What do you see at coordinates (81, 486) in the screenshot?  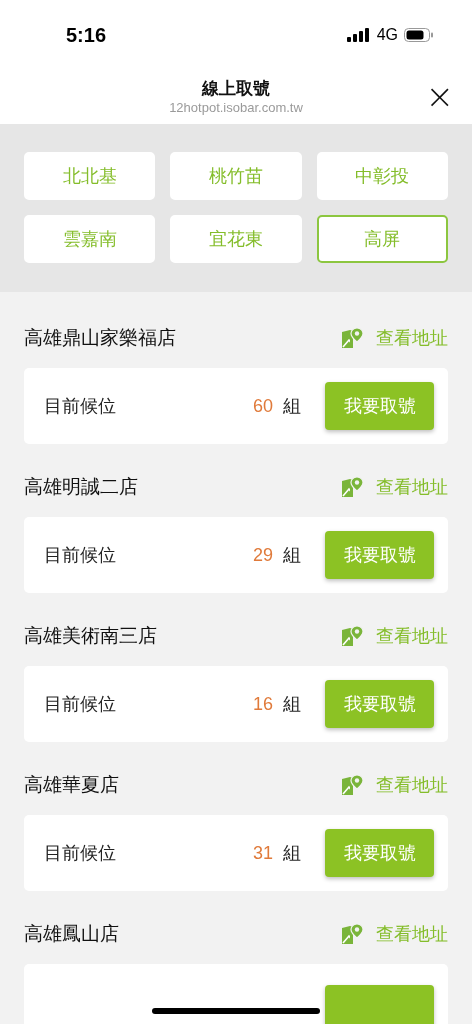 I see `store-name: 高雄明誠二店` at bounding box center [81, 486].